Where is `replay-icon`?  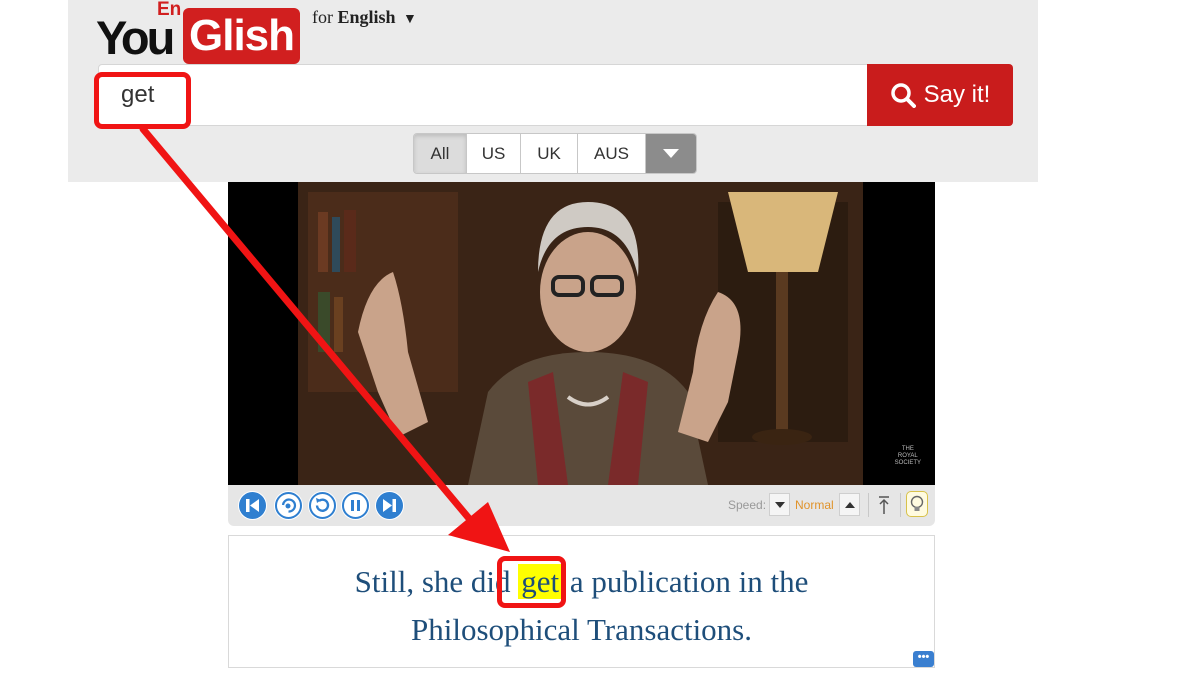 replay-icon is located at coordinates (322, 505).